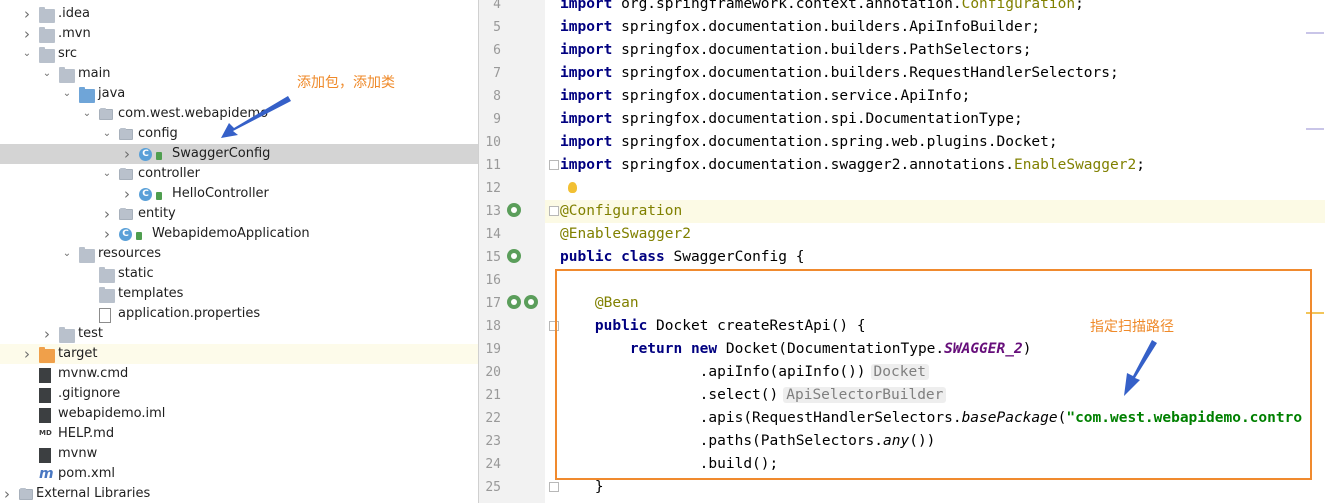 The width and height of the screenshot is (1325, 503). I want to click on tree-arrow-icon, so click(256, 117).